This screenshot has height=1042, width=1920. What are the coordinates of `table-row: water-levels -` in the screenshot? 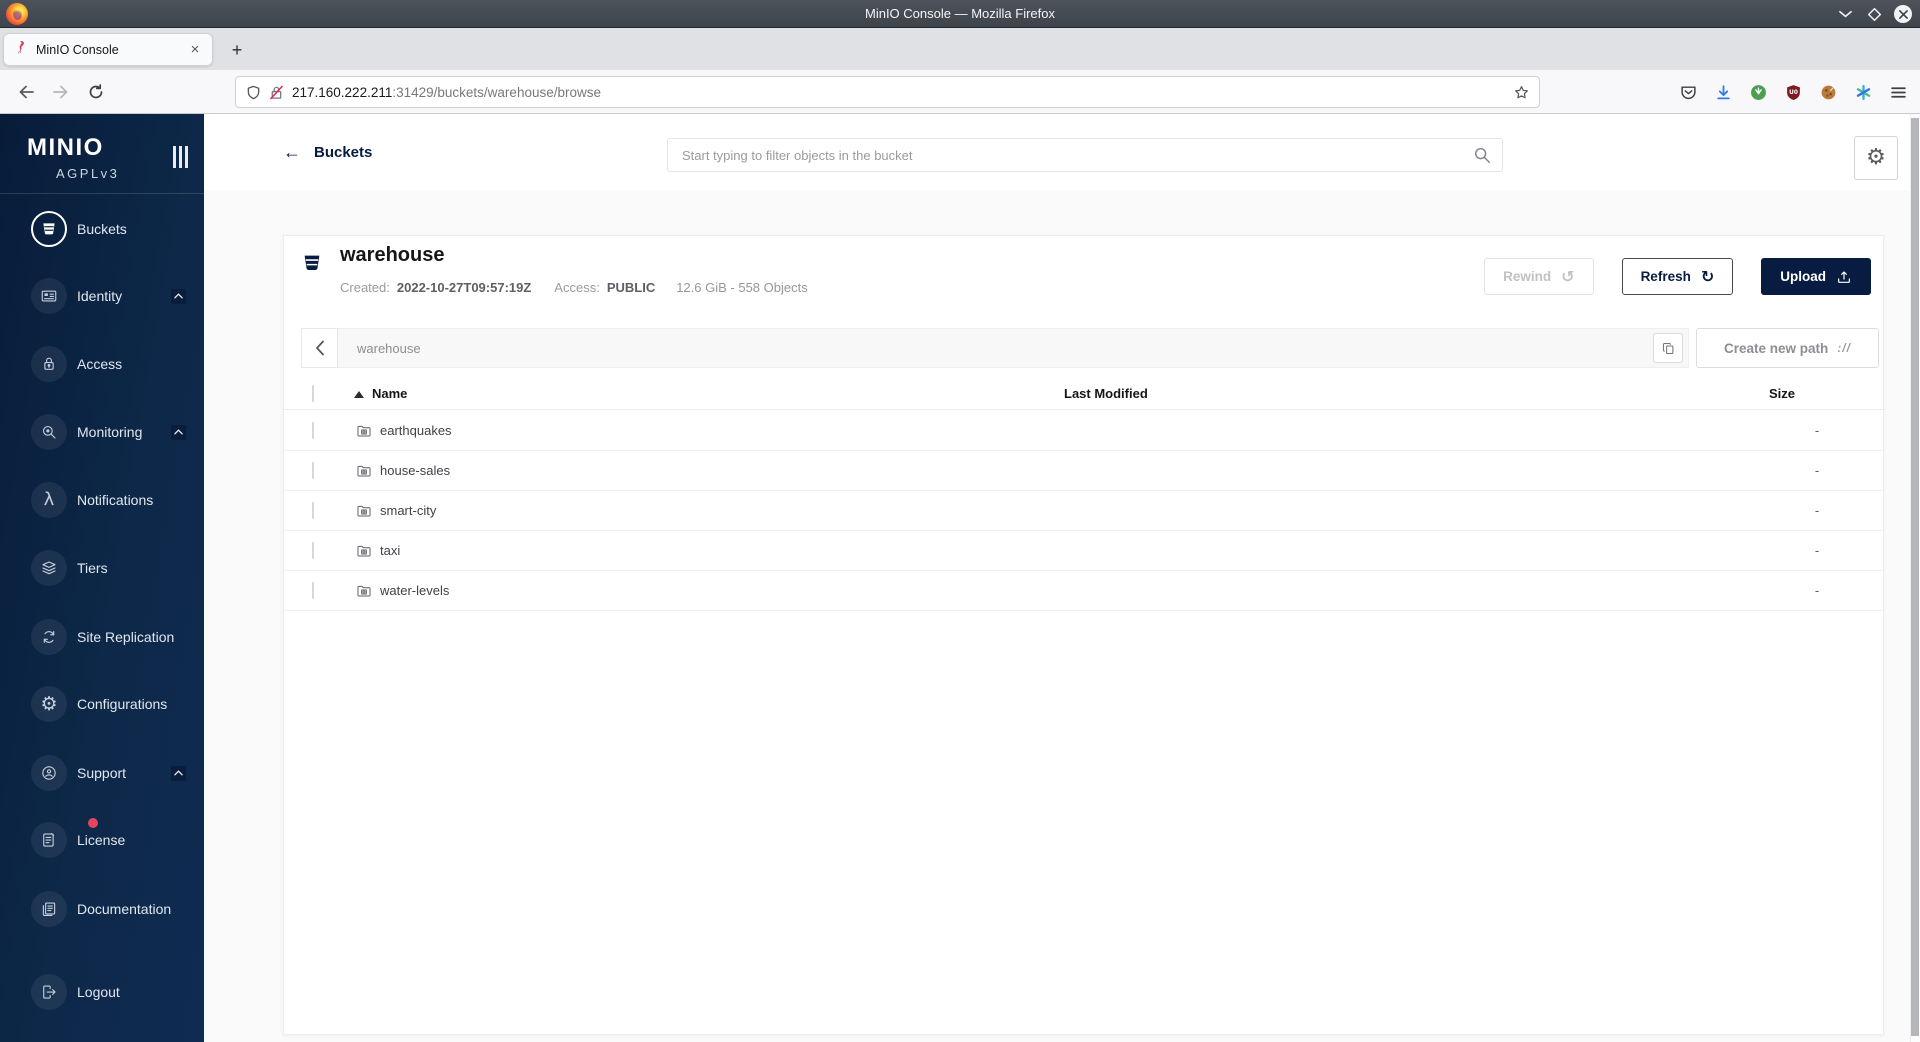 It's located at (1084, 591).